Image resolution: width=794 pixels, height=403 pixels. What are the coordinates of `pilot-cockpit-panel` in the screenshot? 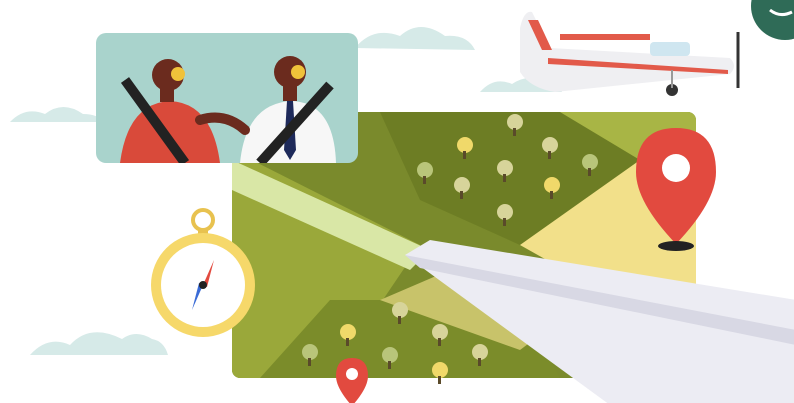 It's located at (227, 98).